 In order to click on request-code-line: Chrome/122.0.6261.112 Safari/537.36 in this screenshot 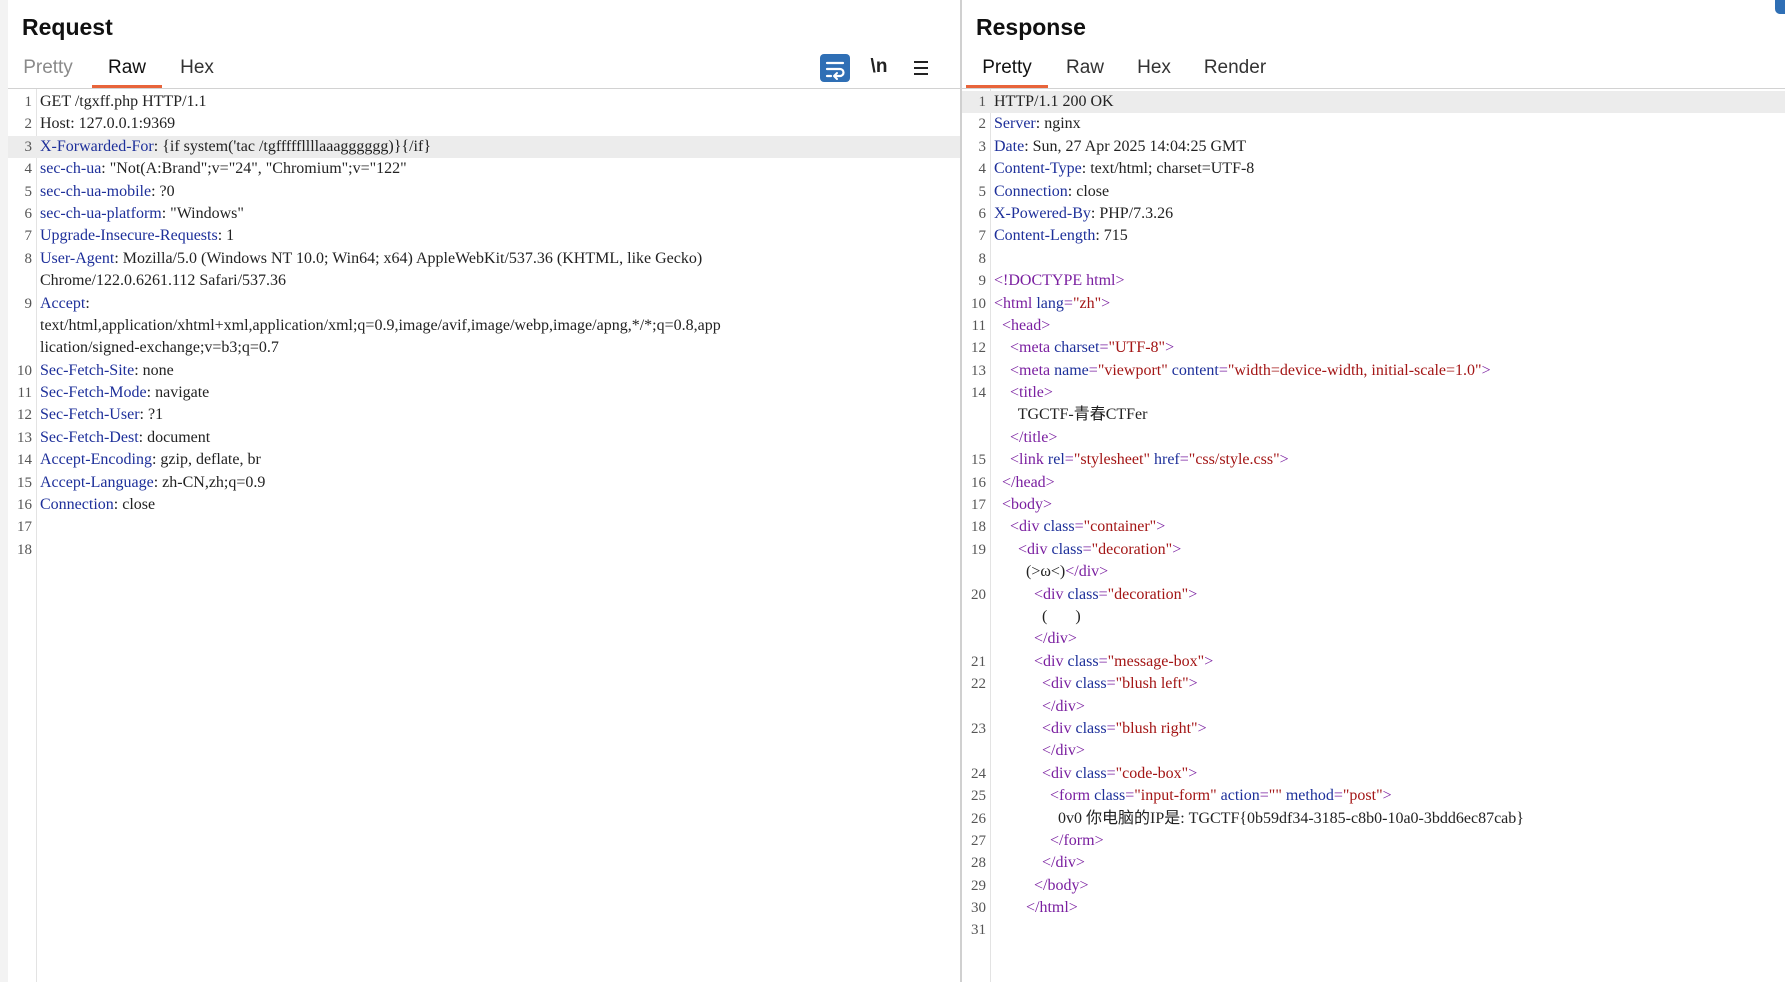, I will do `click(484, 281)`.